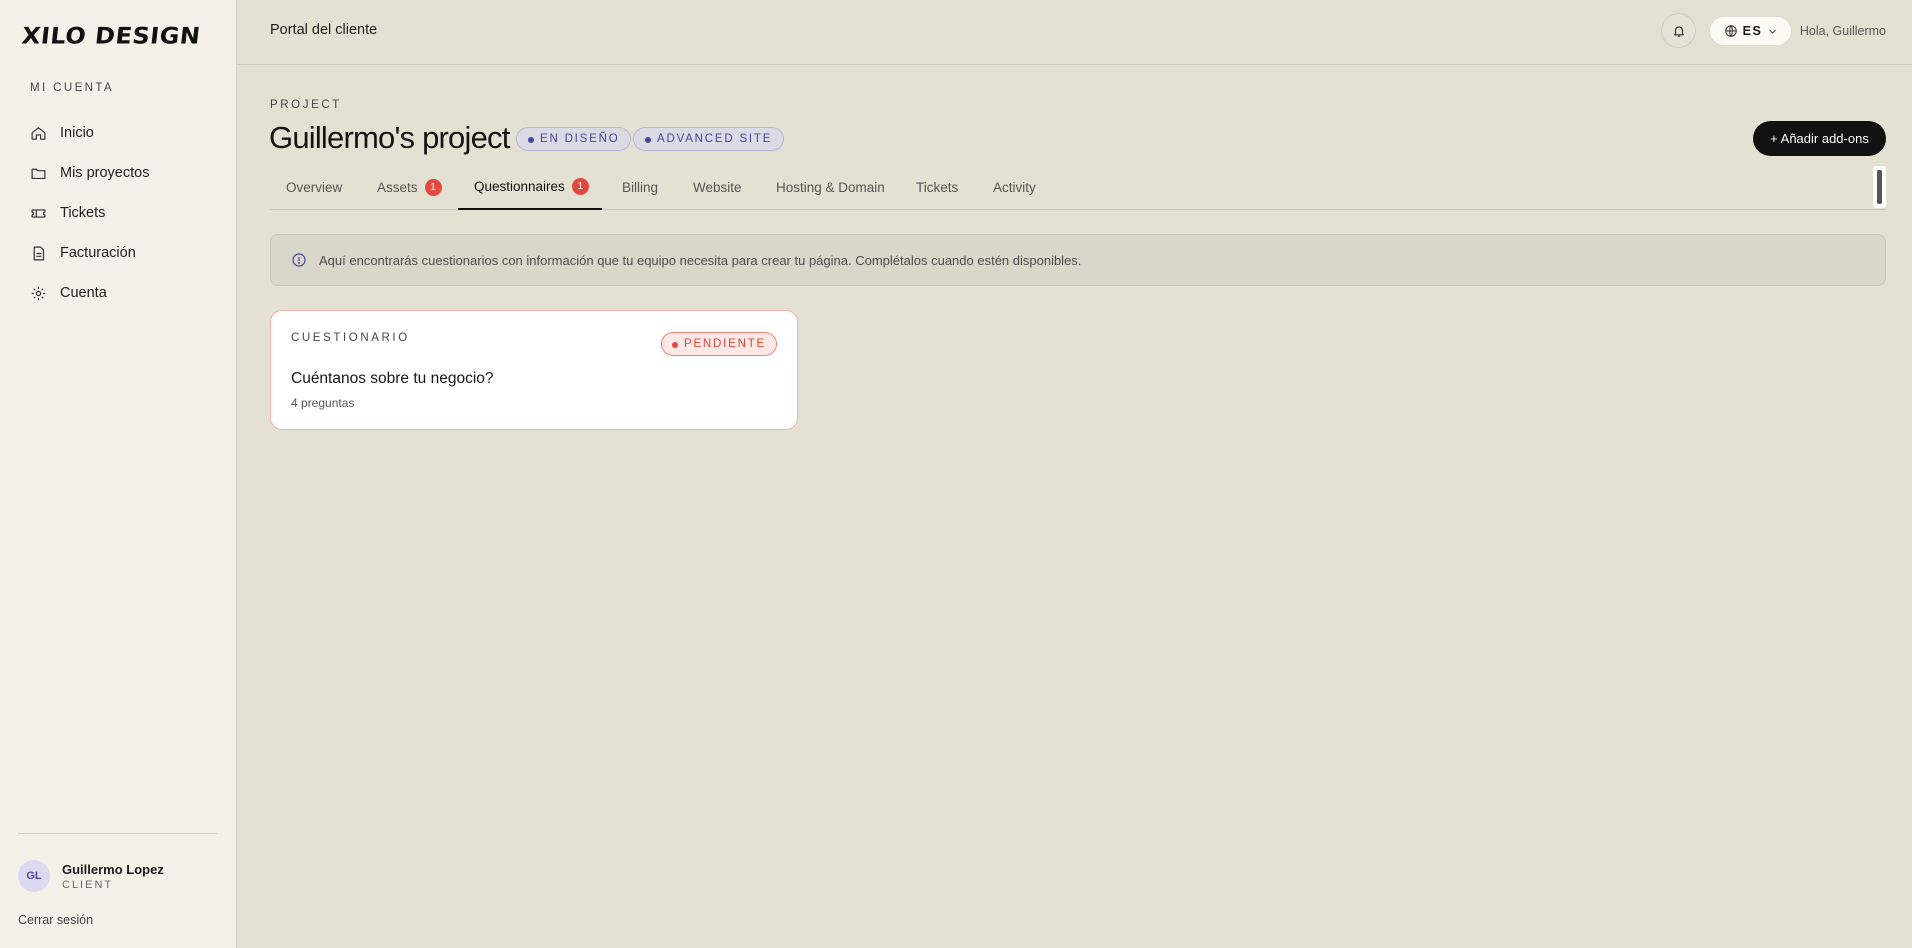 This screenshot has width=1912, height=948. I want to click on plan-badge: ADVANCED SITE, so click(709, 139).